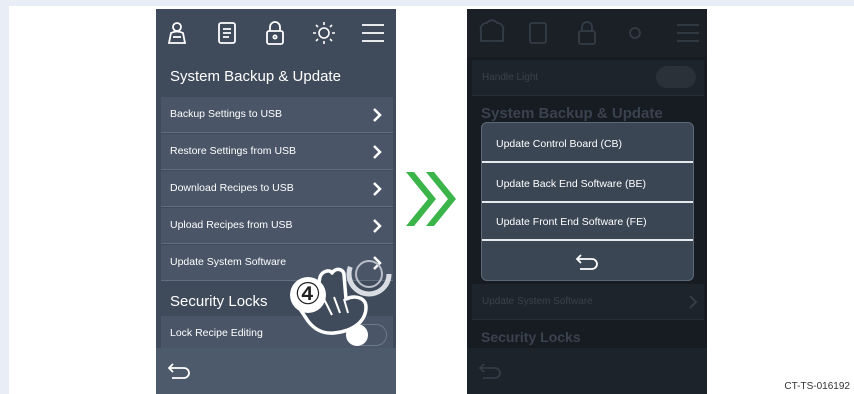 The image size is (854, 394). Describe the element at coordinates (4, 197) in the screenshot. I see `frame-left-border` at that location.